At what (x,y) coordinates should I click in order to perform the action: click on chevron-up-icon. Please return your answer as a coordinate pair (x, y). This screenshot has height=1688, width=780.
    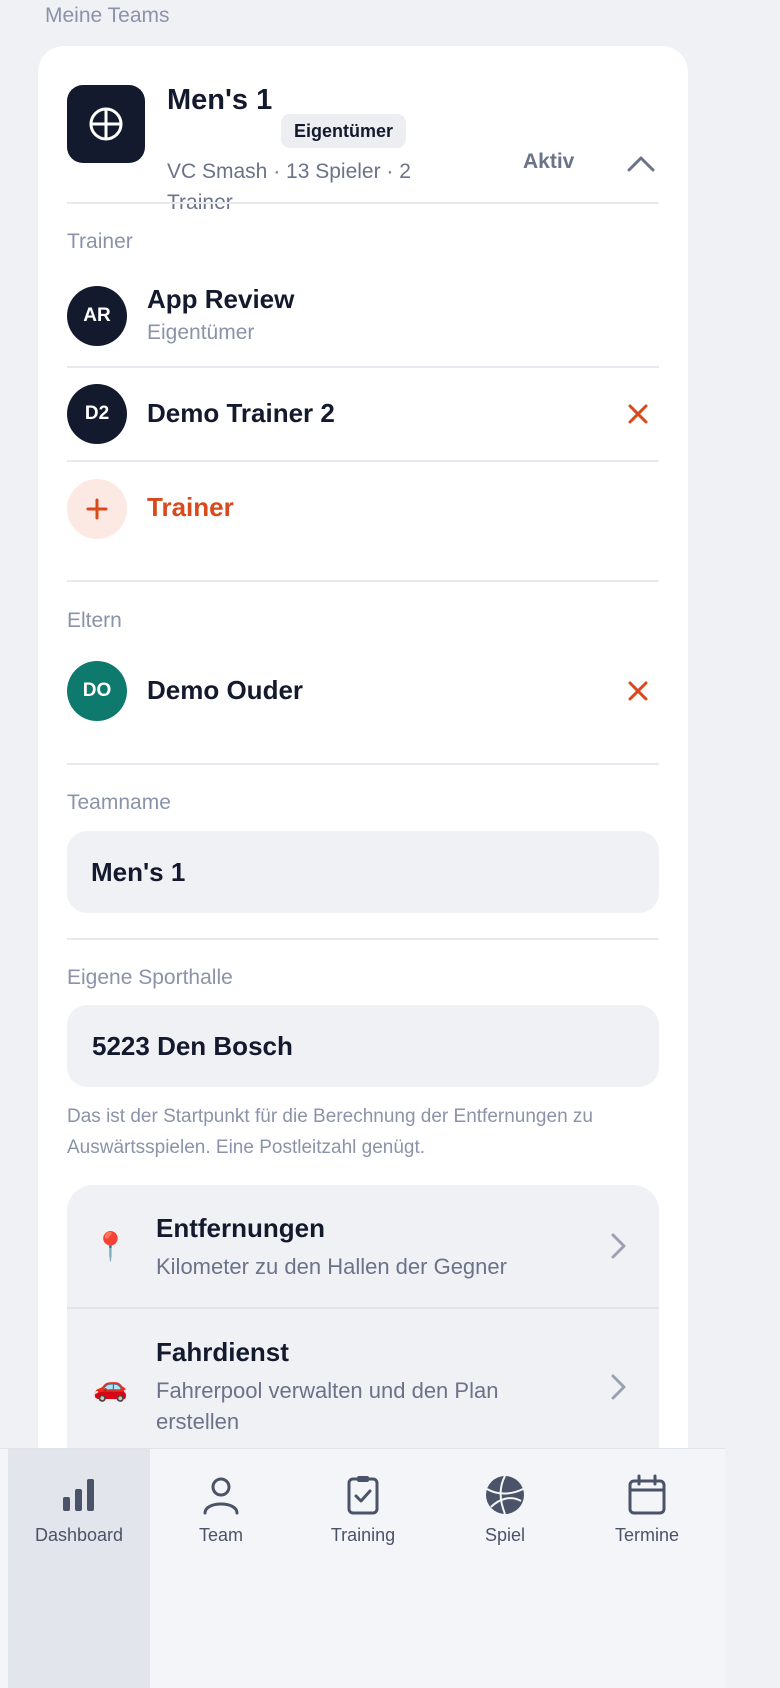
    Looking at the image, I should click on (641, 162).